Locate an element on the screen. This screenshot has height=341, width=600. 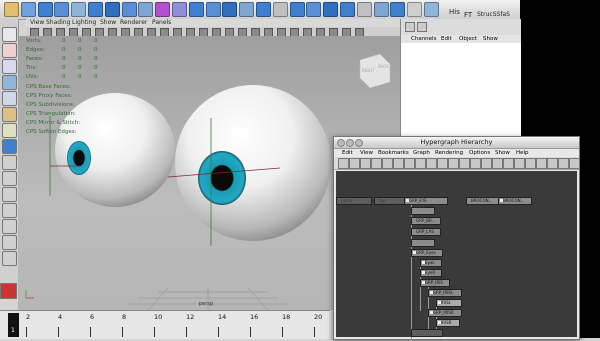
node-grp-las: GRP_LAS is located at coordinates (426, 232).